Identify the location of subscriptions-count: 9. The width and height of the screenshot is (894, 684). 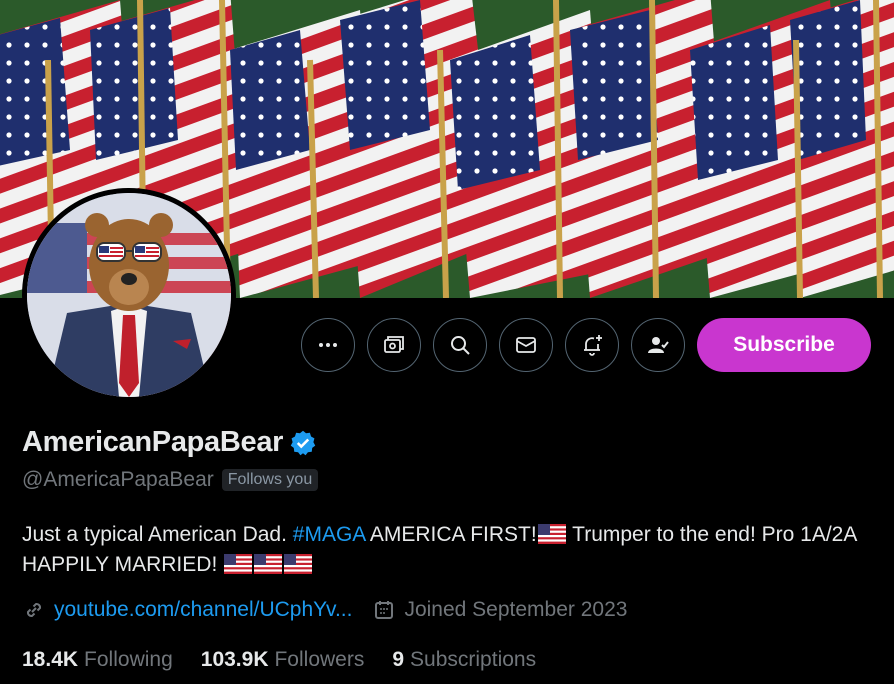
(398, 659).